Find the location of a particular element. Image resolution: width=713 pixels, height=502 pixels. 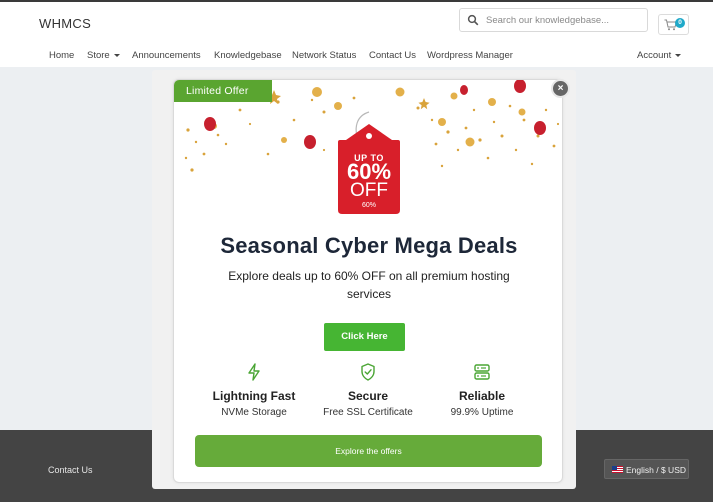

search-icon is located at coordinates (473, 20).